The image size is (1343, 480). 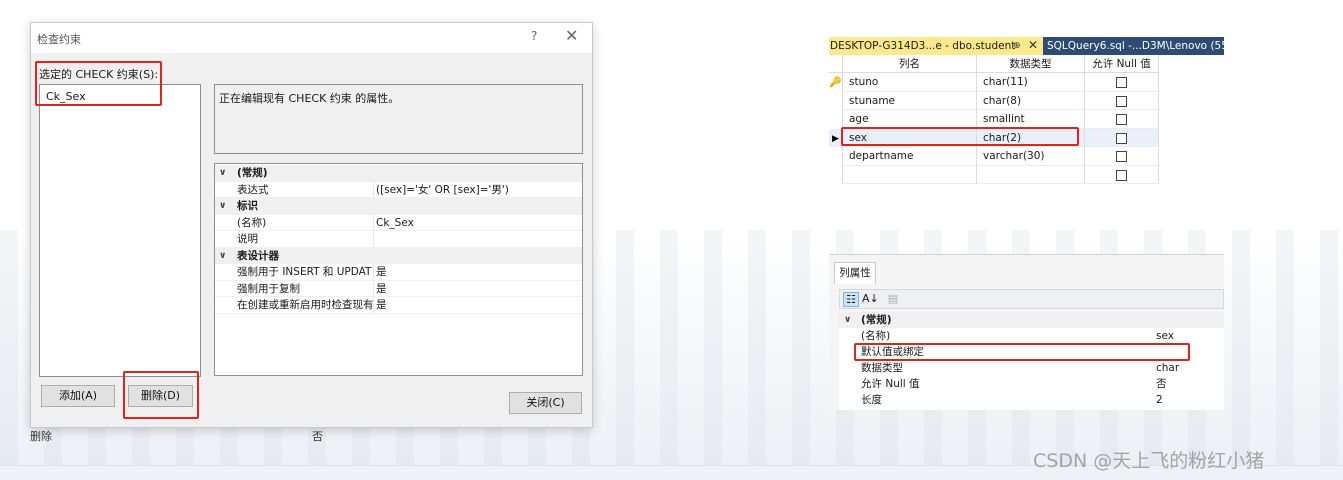 I want to click on background-text: 否, so click(x=317, y=436).